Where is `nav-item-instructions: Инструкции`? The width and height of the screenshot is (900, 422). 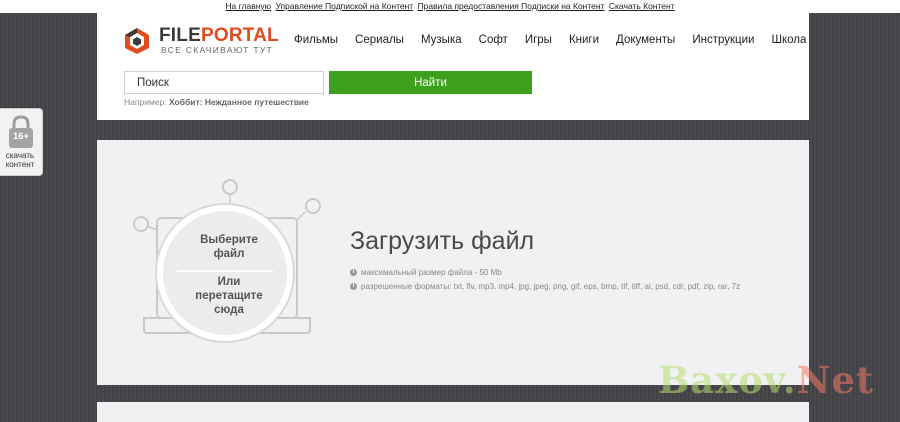 nav-item-instructions: Инструкции is located at coordinates (723, 40).